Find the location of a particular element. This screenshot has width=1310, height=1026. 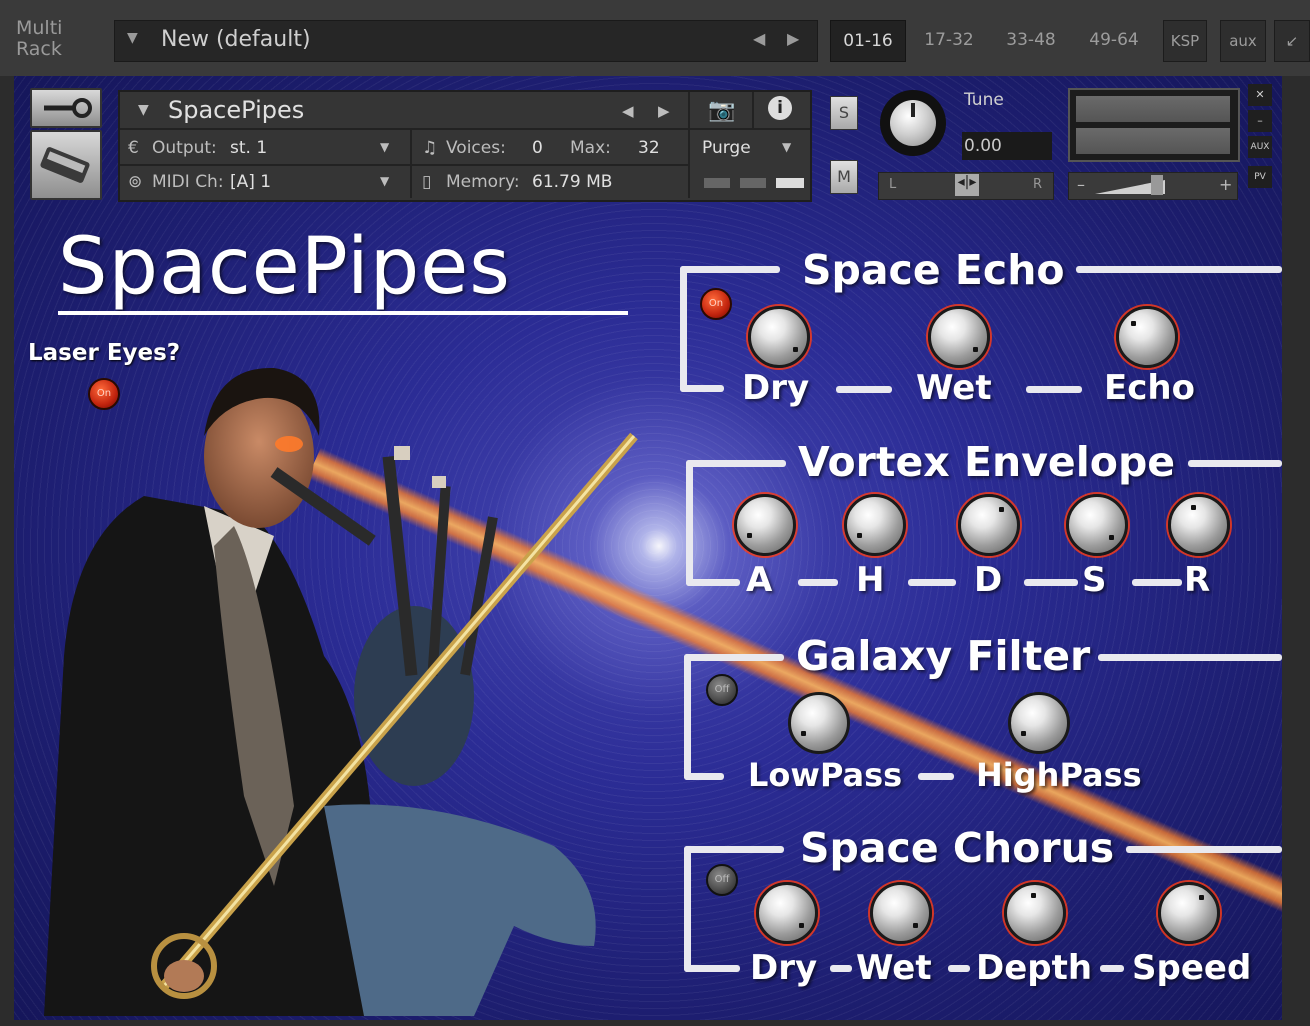

memory-label: Memory: is located at coordinates (483, 182).